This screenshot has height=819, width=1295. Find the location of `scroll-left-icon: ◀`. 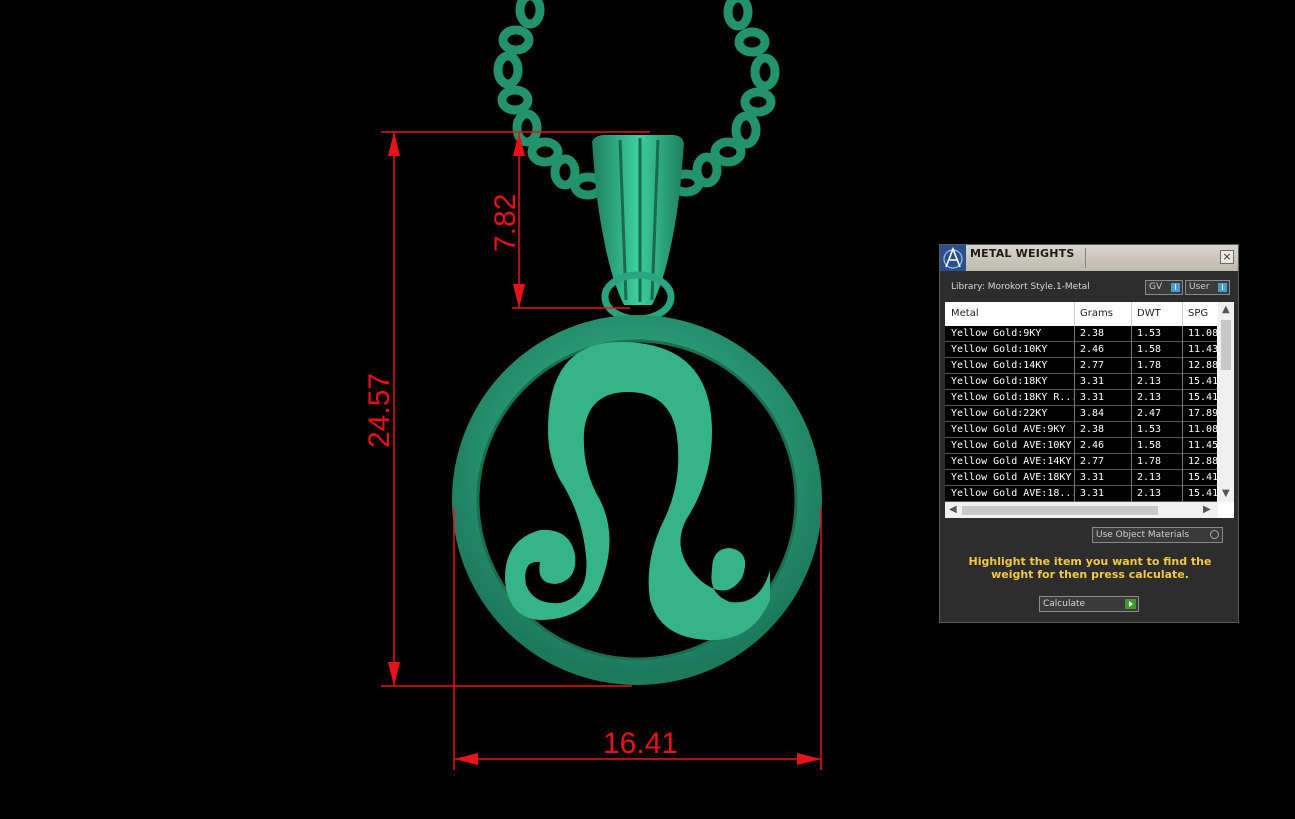

scroll-left-icon: ◀ is located at coordinates (953, 509).